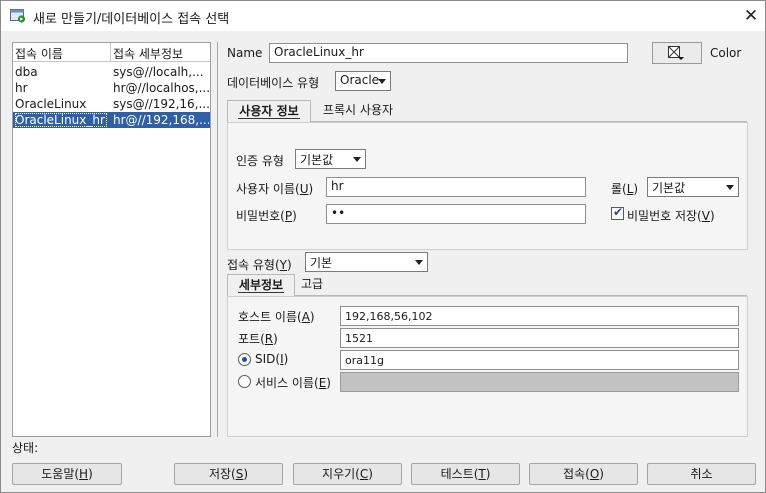  What do you see at coordinates (693, 187) in the screenshot?
I see `role-select: 기본값` at bounding box center [693, 187].